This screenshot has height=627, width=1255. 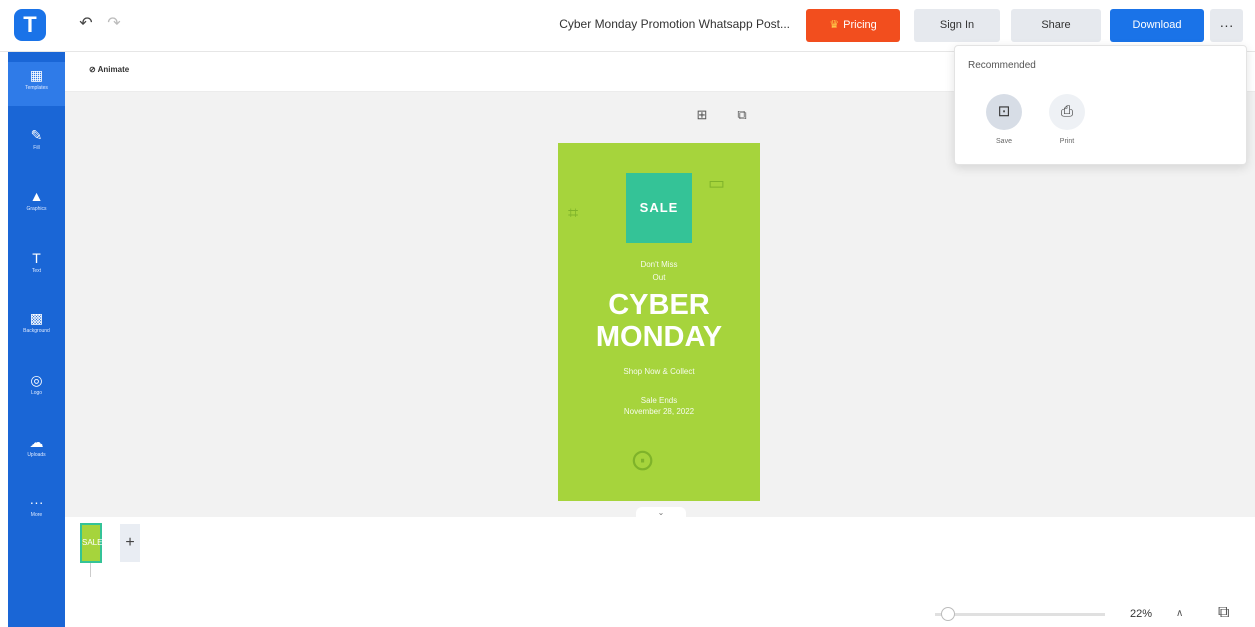 I want to click on poster-line1: Don't Miss, so click(x=659, y=264).